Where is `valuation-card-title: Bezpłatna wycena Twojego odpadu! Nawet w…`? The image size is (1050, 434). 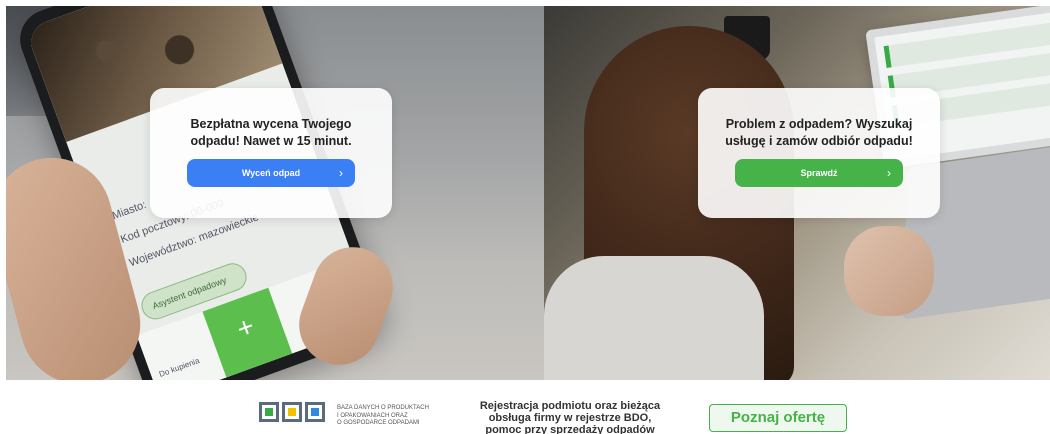 valuation-card-title: Bezpłatna wycena Twojego odpadu! Nawet w… is located at coordinates (271, 132).